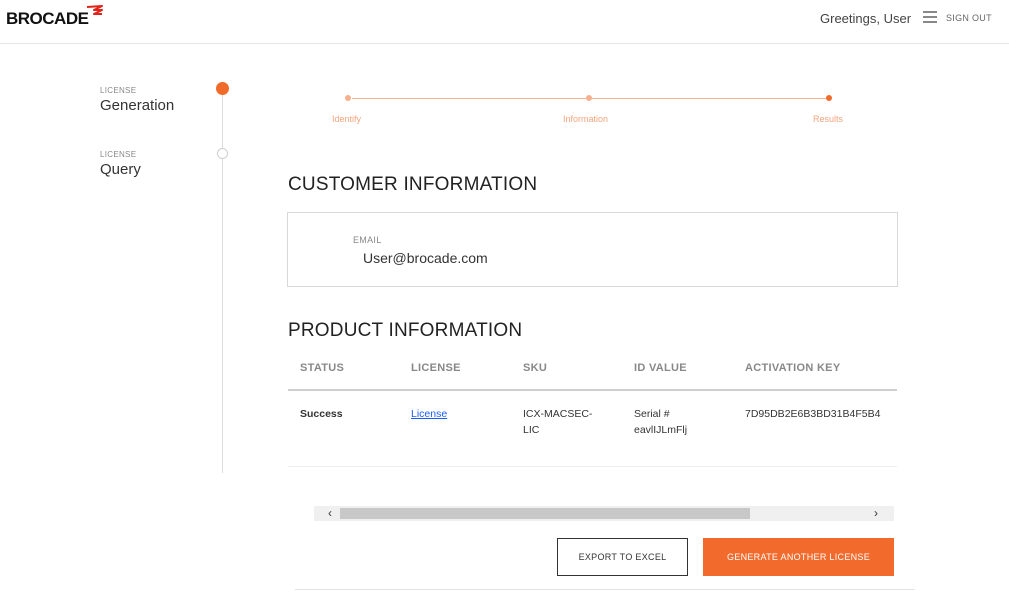 The image size is (1009, 598). What do you see at coordinates (425, 258) in the screenshot?
I see `email-value: User@brocade.com` at bounding box center [425, 258].